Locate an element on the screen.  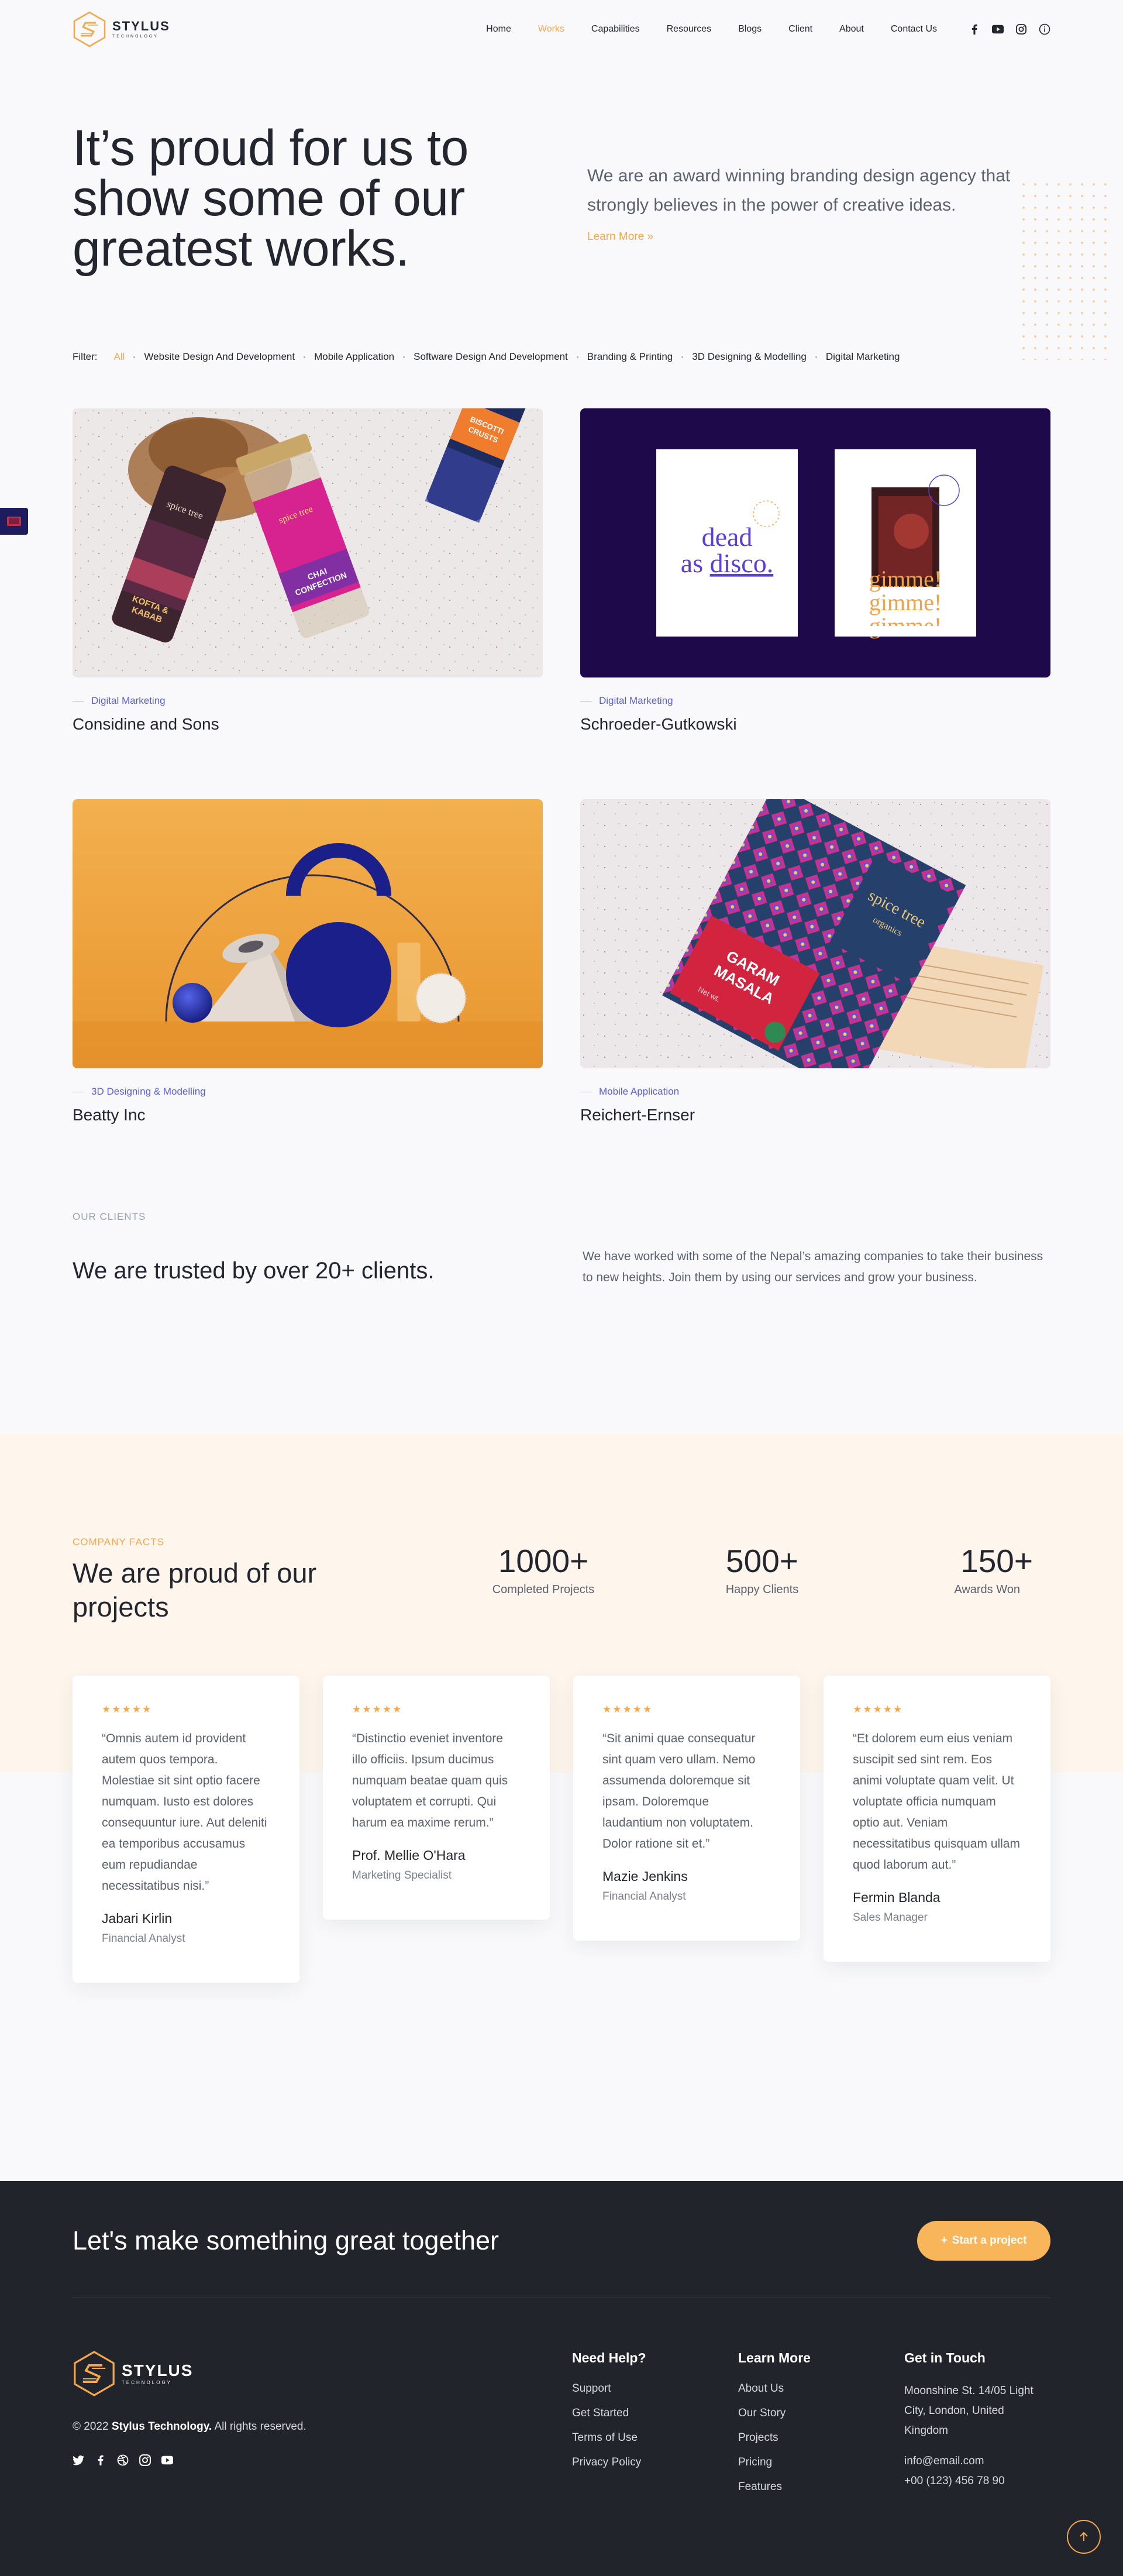
plus-icon: + is located at coordinates (944, 2240).